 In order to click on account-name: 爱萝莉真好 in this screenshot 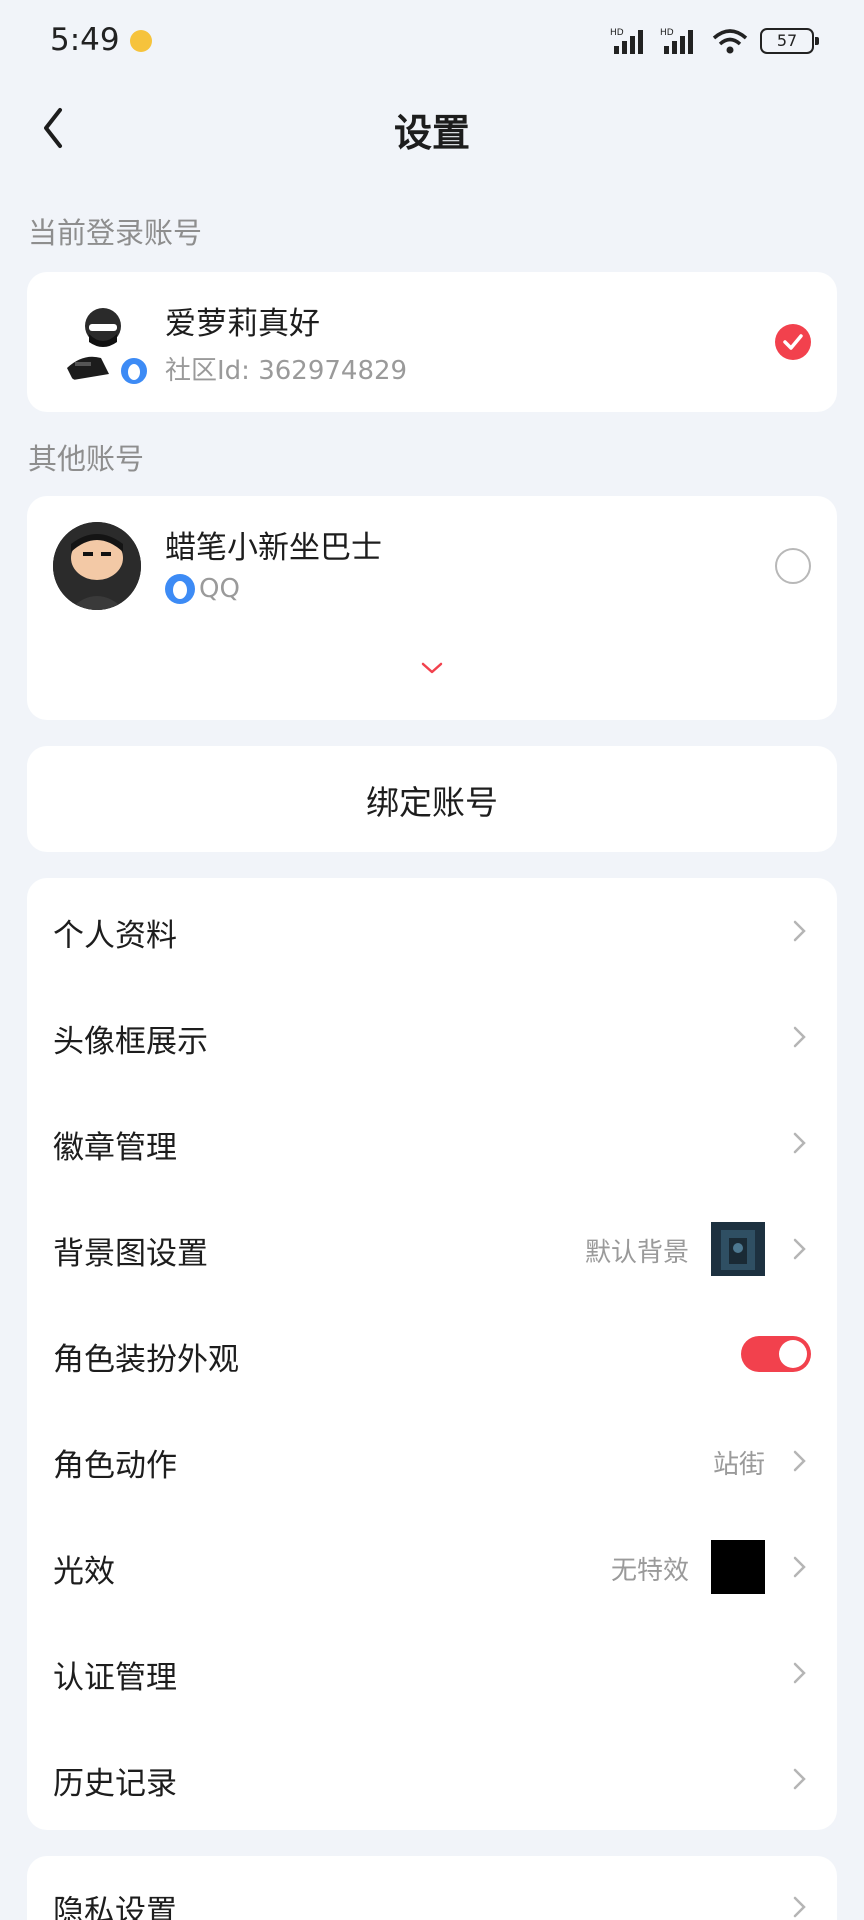, I will do `click(242, 324)`.